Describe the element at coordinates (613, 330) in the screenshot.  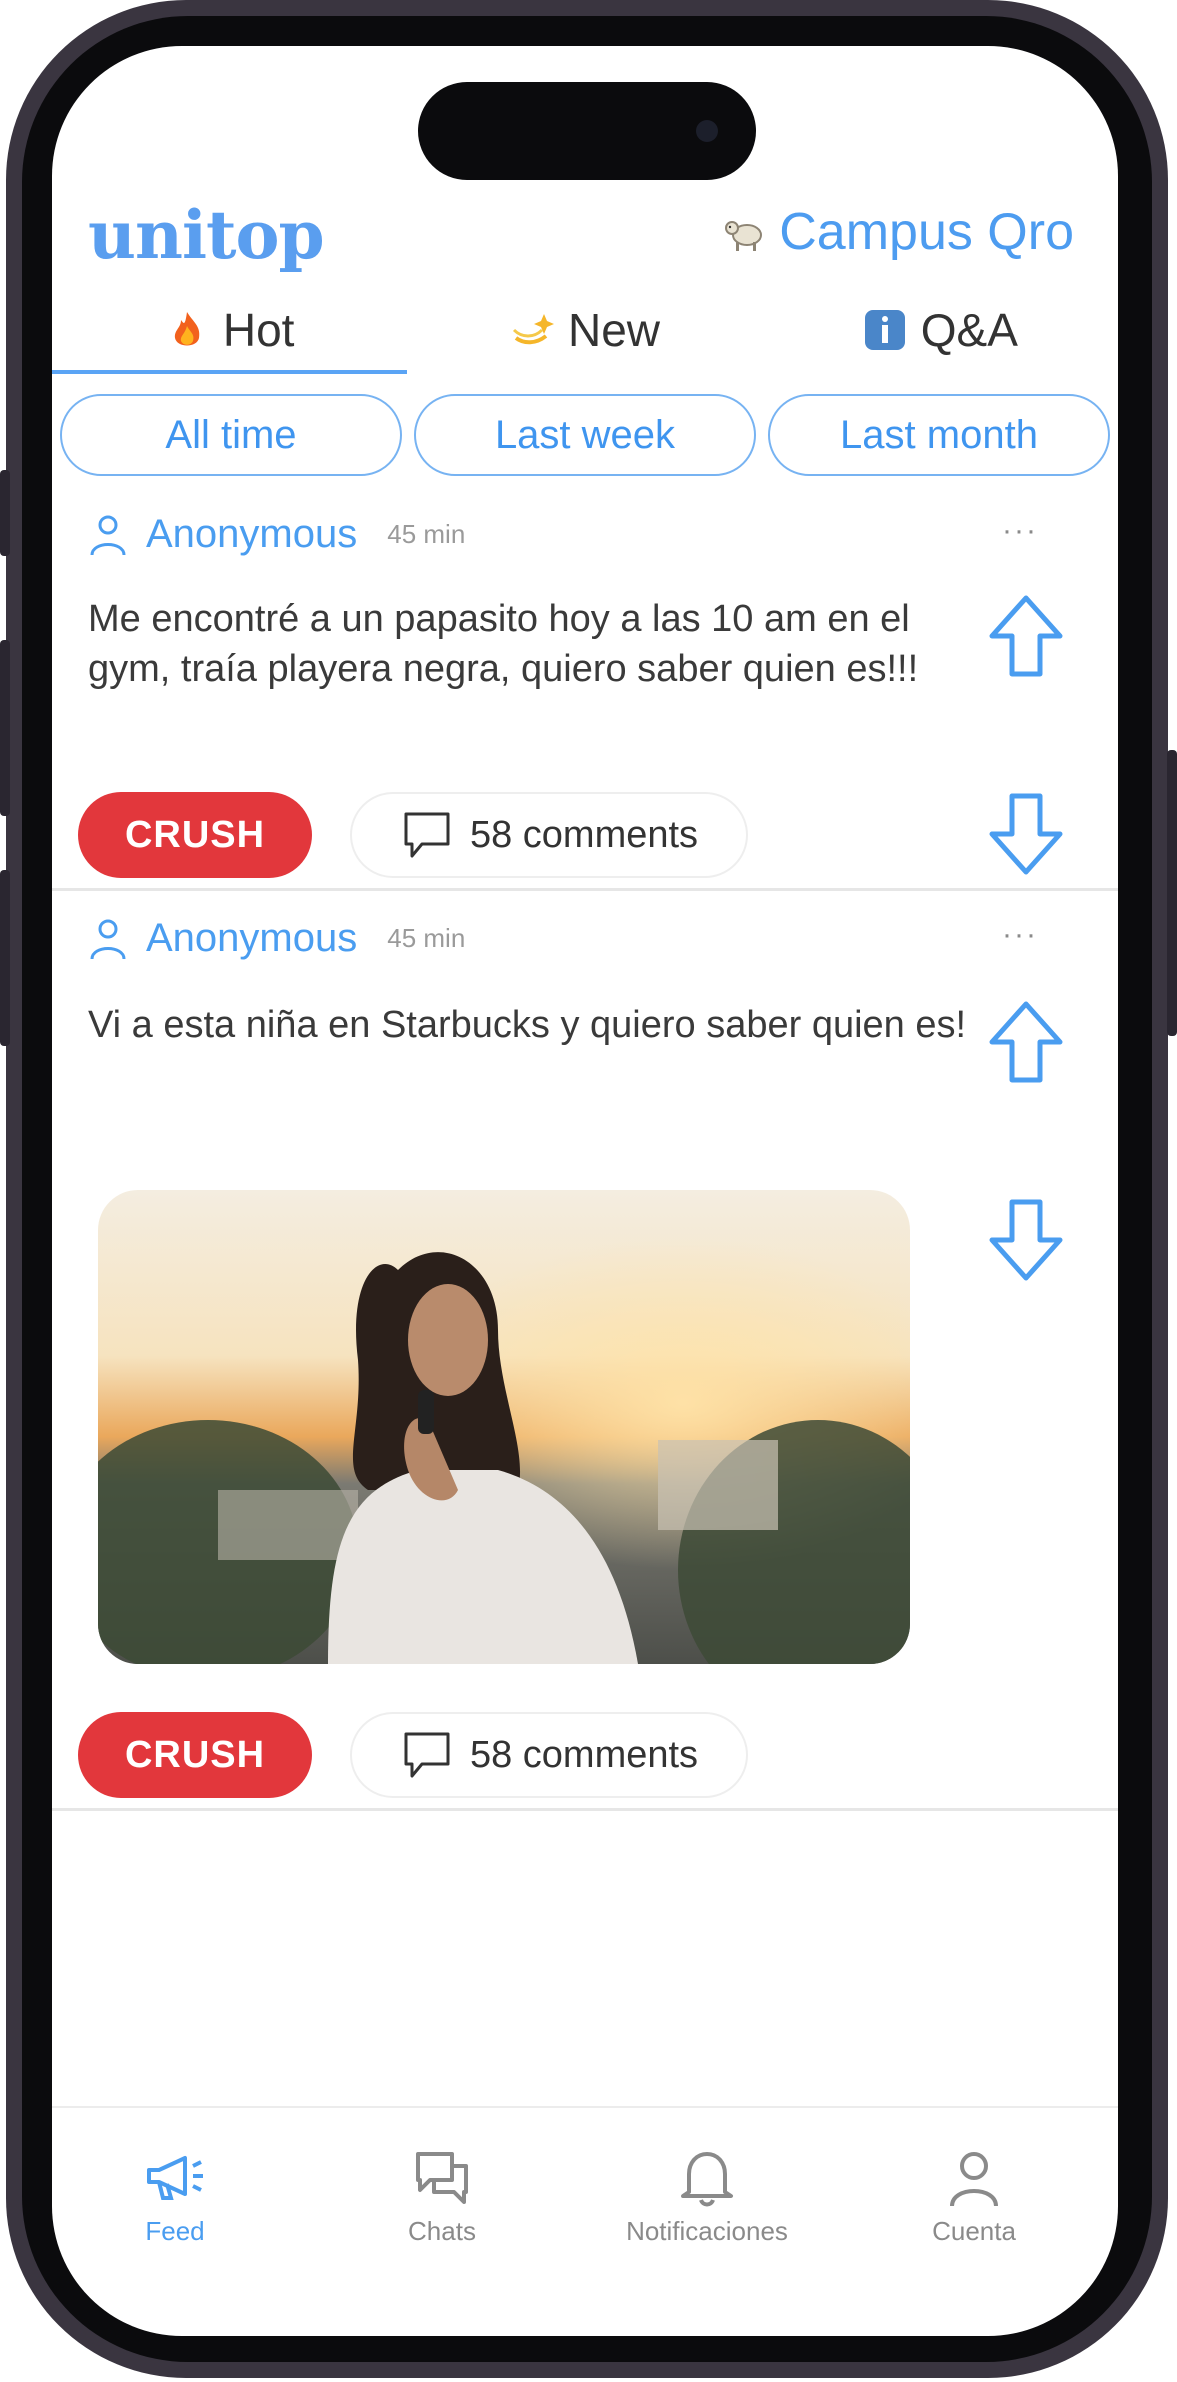
I see `tab-label: New` at that location.